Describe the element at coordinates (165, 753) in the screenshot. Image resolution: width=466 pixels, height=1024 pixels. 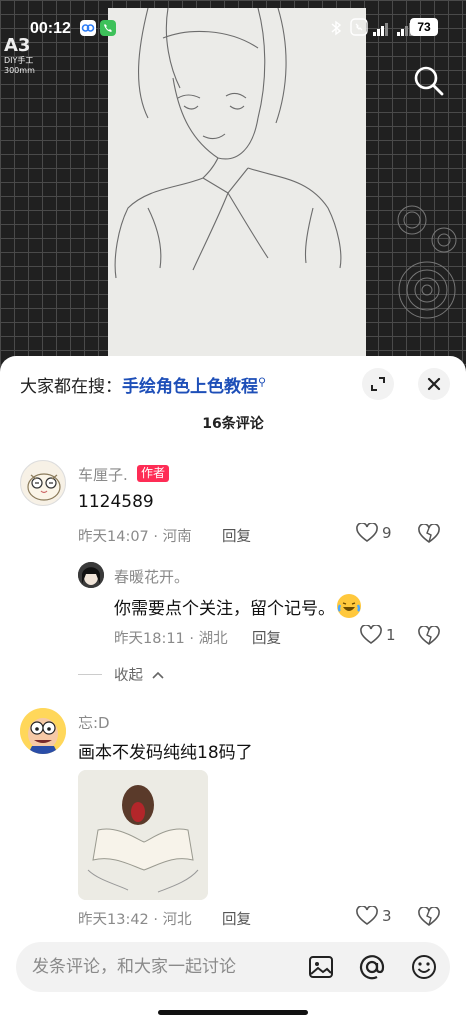
I see `comment-text: 画本不发码纯纯18码了` at that location.